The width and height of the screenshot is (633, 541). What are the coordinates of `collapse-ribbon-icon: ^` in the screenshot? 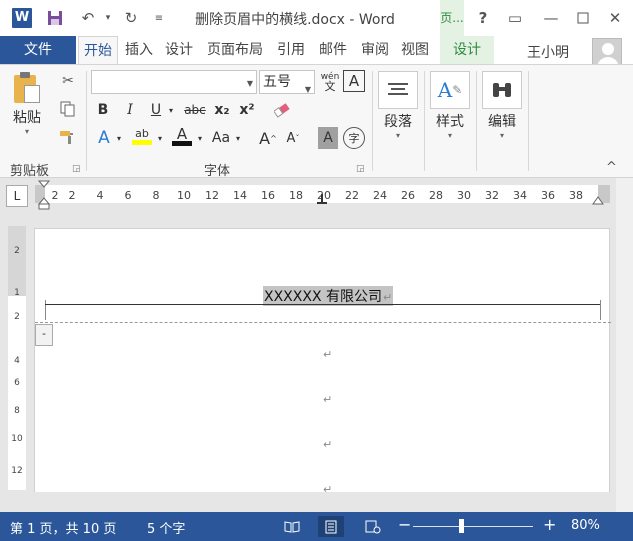 It's located at (611, 167).